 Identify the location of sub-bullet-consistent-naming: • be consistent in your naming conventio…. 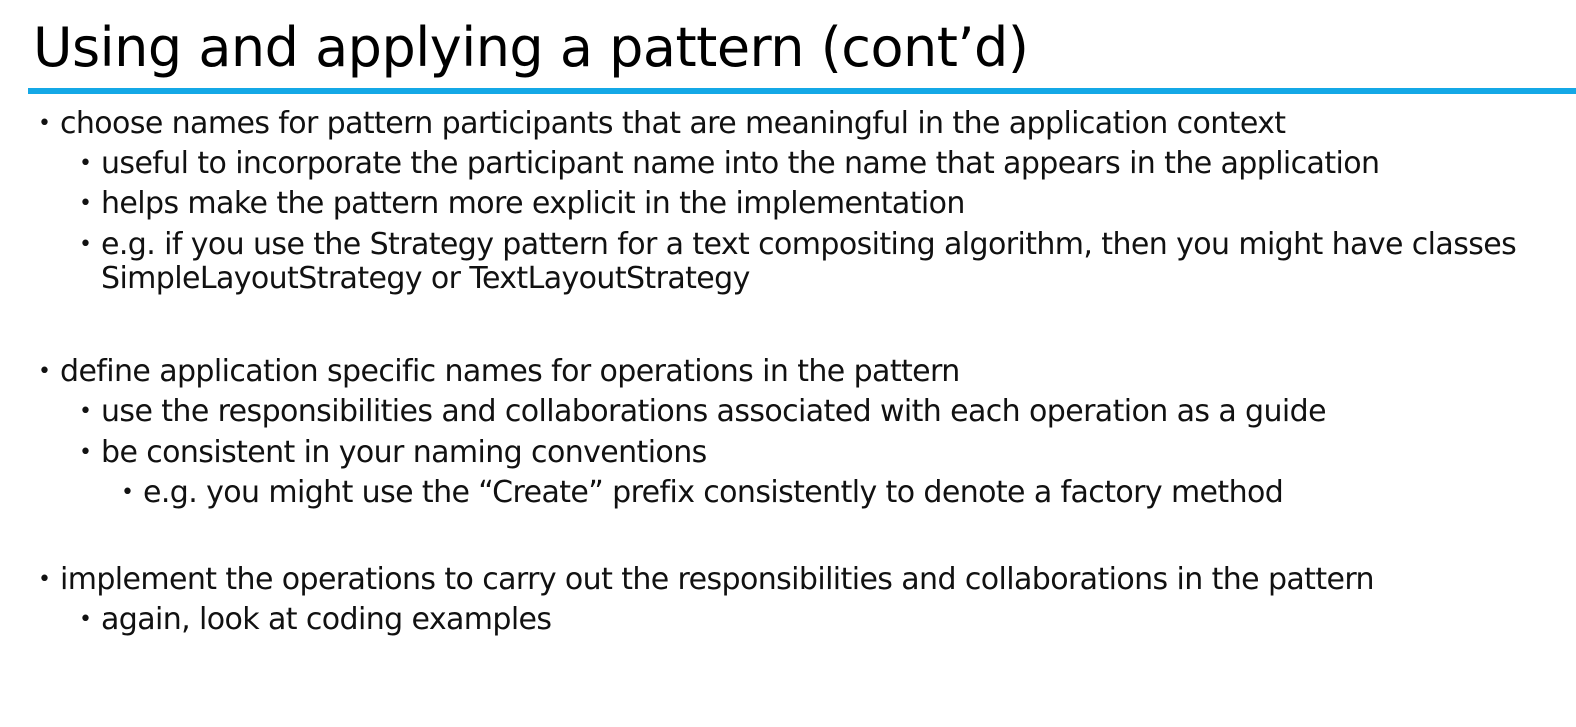
(393, 453).